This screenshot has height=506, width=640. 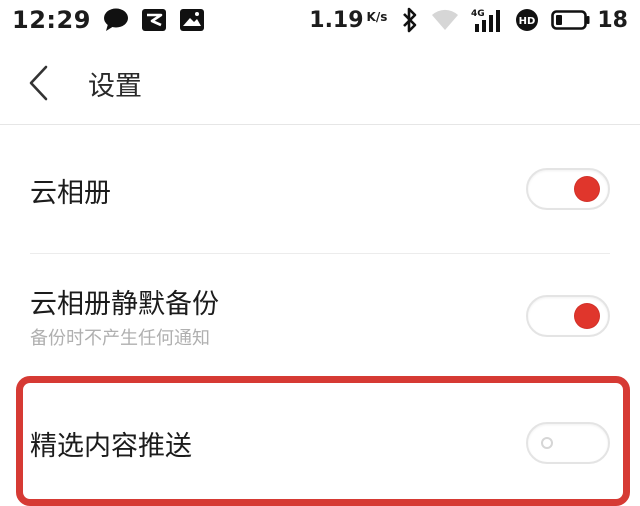 I want to click on message-icon, so click(x=116, y=20).